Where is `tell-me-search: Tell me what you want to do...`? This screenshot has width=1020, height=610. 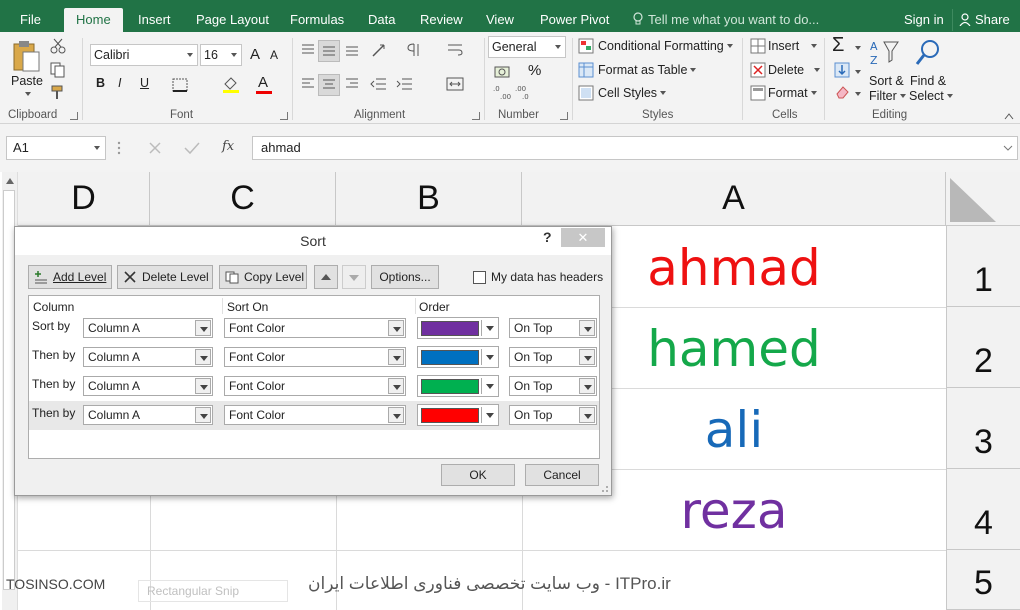
tell-me-search: Tell me what you want to do... is located at coordinates (725, 20).